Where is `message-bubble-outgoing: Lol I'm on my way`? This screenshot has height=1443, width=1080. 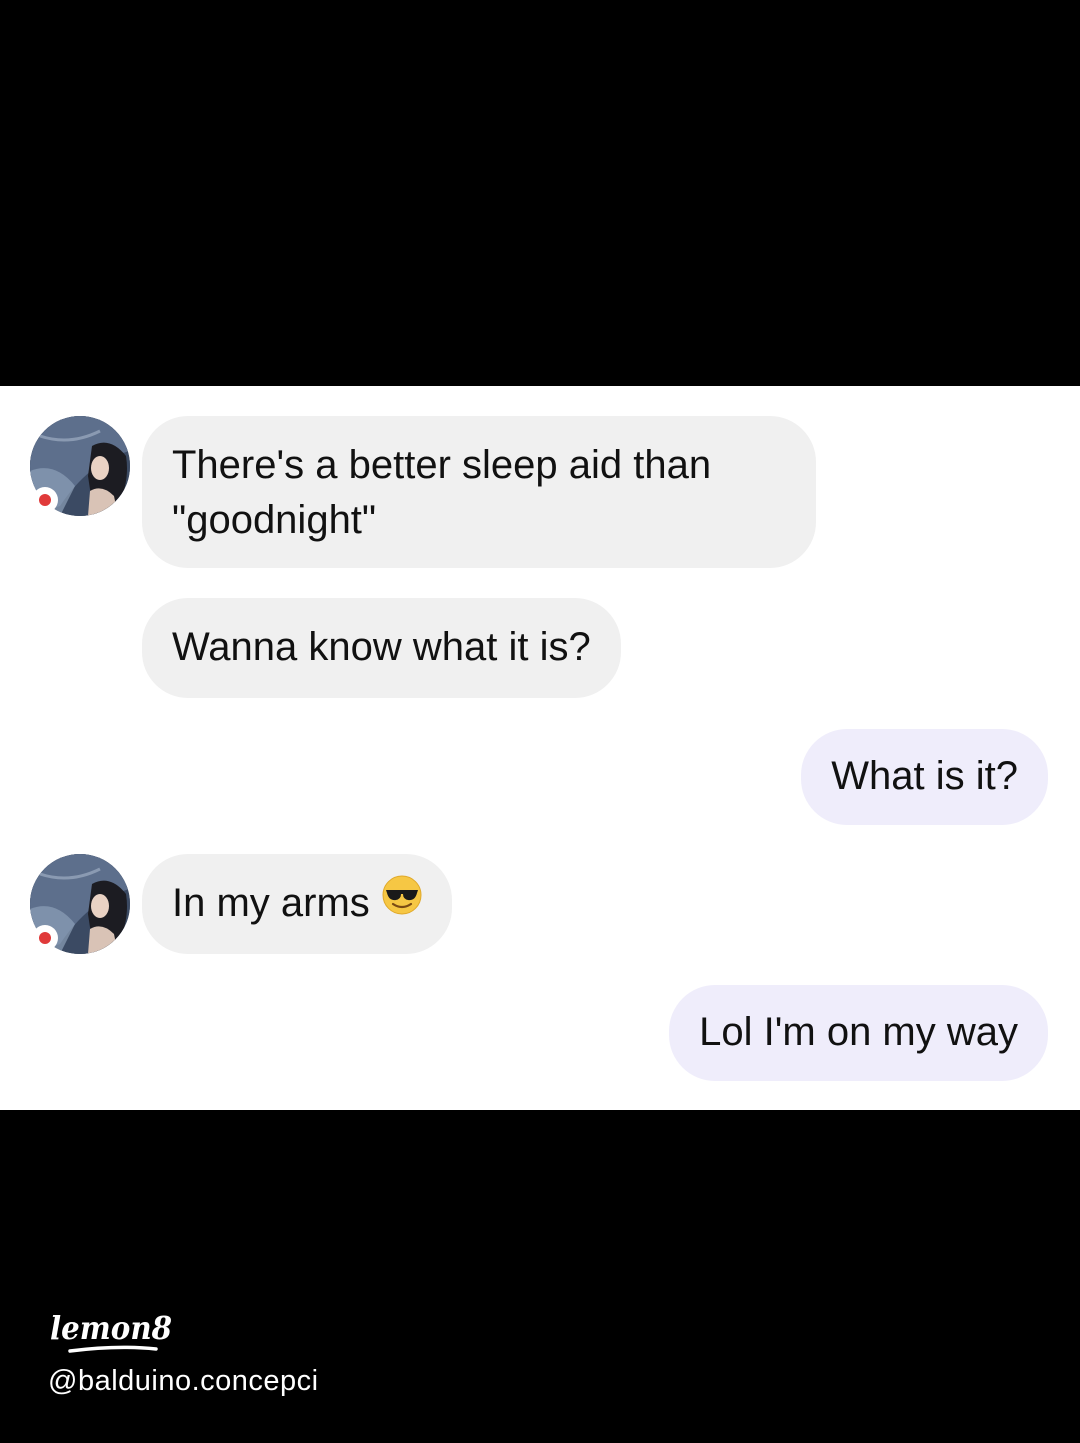 message-bubble-outgoing: Lol I'm on my way is located at coordinates (858, 1033).